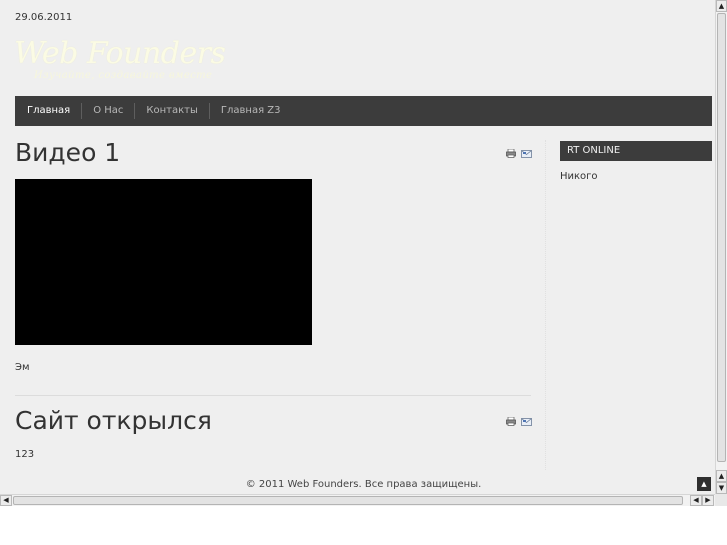 Image resolution: width=727 pixels, height=545 pixels. Describe the element at coordinates (721, 500) in the screenshot. I see `scrollbar-corner` at that location.